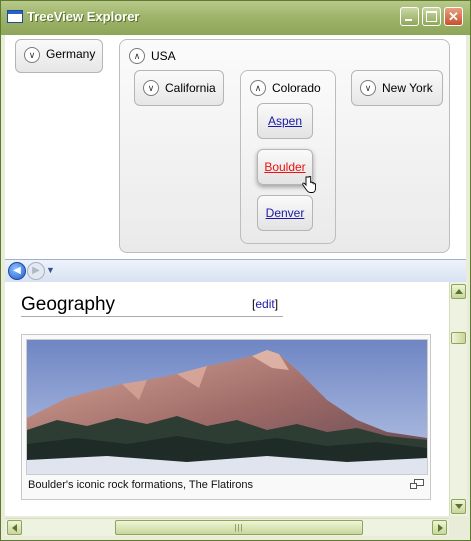 This screenshot has height=541, width=471. I want to click on maximize-button, so click(431, 16).